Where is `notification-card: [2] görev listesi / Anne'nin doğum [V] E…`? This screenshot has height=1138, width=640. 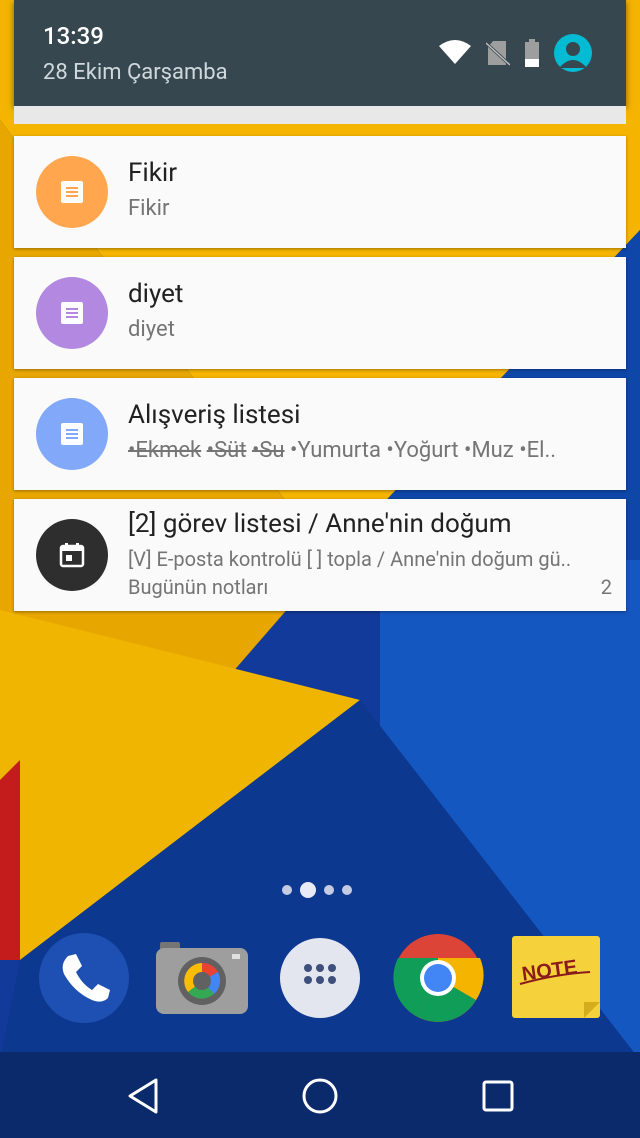 notification-card: [2] görev listesi / Anne'nin doğum [V] E… is located at coordinates (320, 555).